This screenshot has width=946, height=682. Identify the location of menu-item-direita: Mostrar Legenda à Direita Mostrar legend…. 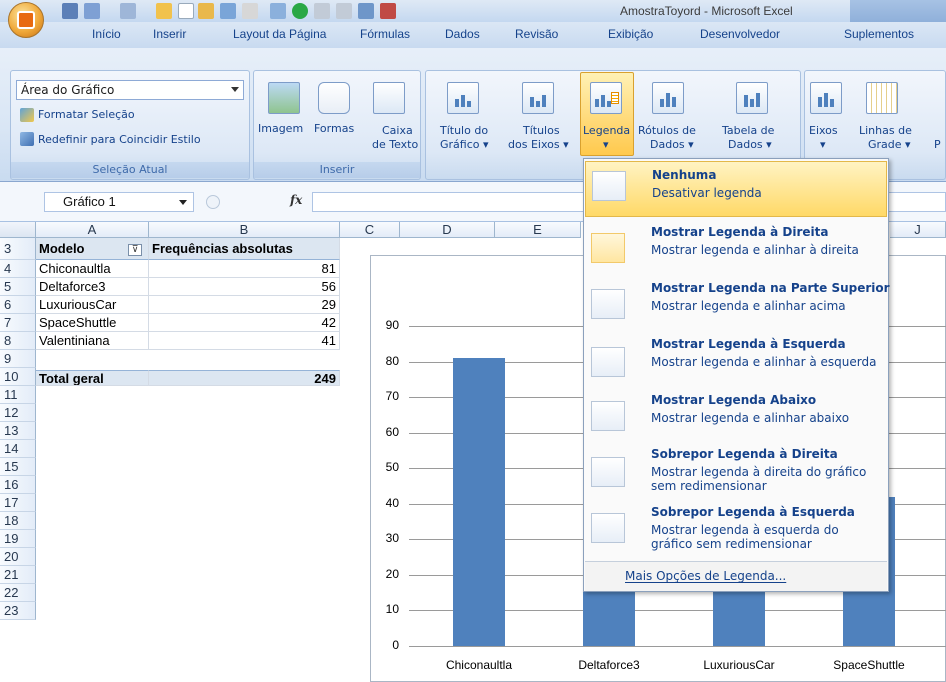
(736, 247).